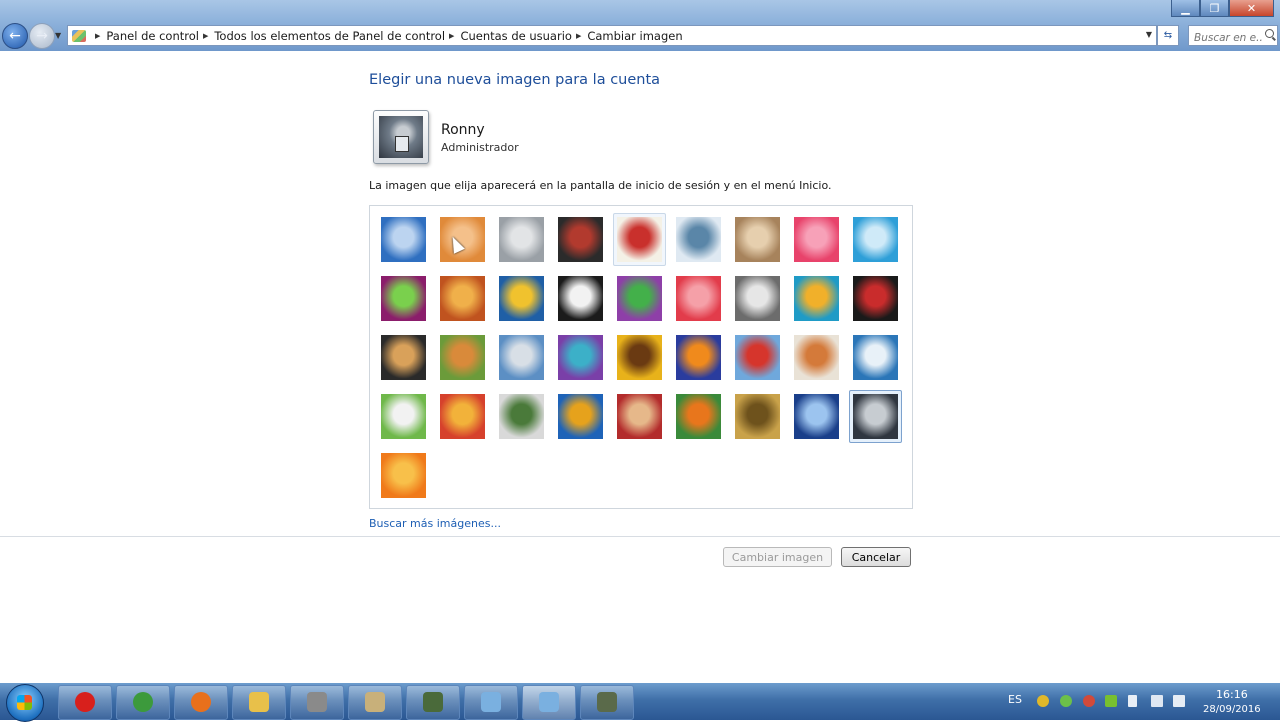 The height and width of the screenshot is (722, 1280). I want to click on picture-option-rug, so click(639, 416).